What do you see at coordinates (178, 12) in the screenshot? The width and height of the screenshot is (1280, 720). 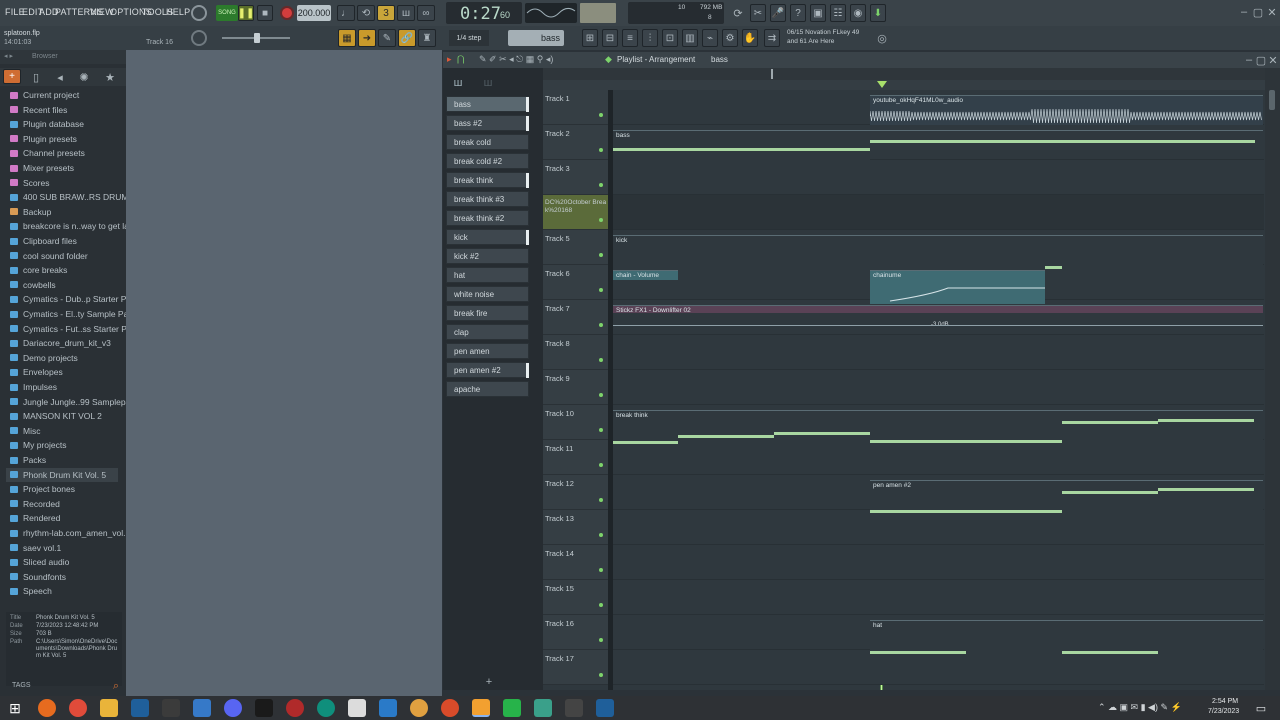 I see `menu-help: HELP` at bounding box center [178, 12].